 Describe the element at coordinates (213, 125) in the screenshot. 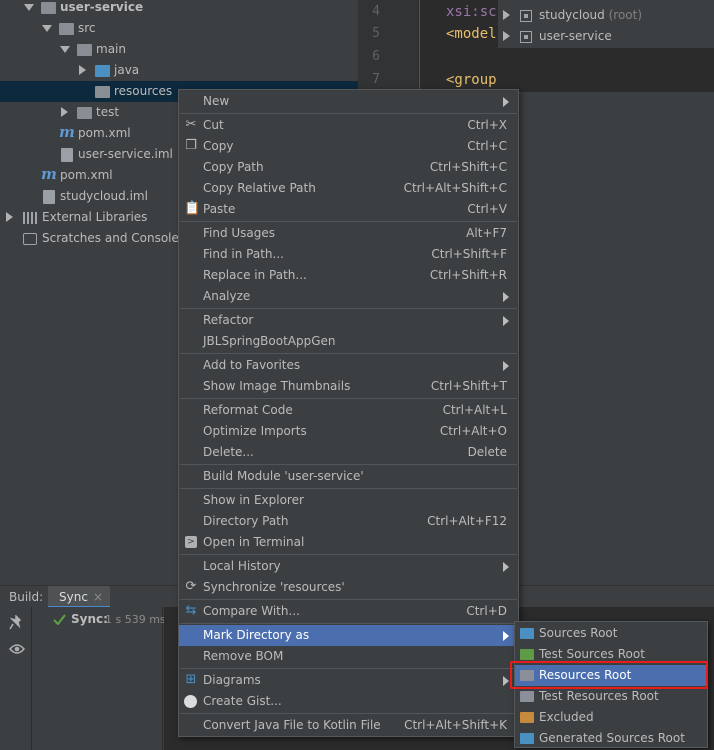

I see `menu-label: Cut` at that location.